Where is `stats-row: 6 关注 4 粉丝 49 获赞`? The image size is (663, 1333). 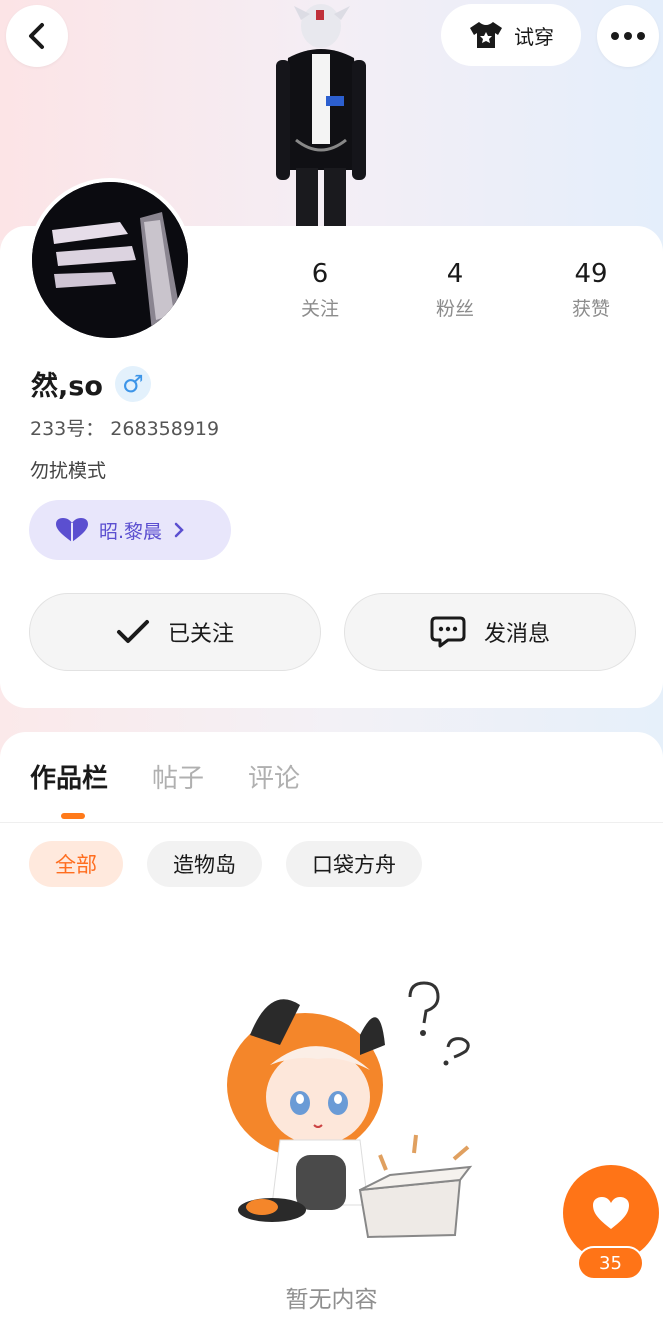
stats-row: 6 关注 4 粉丝 49 获赞 is located at coordinates (456, 293).